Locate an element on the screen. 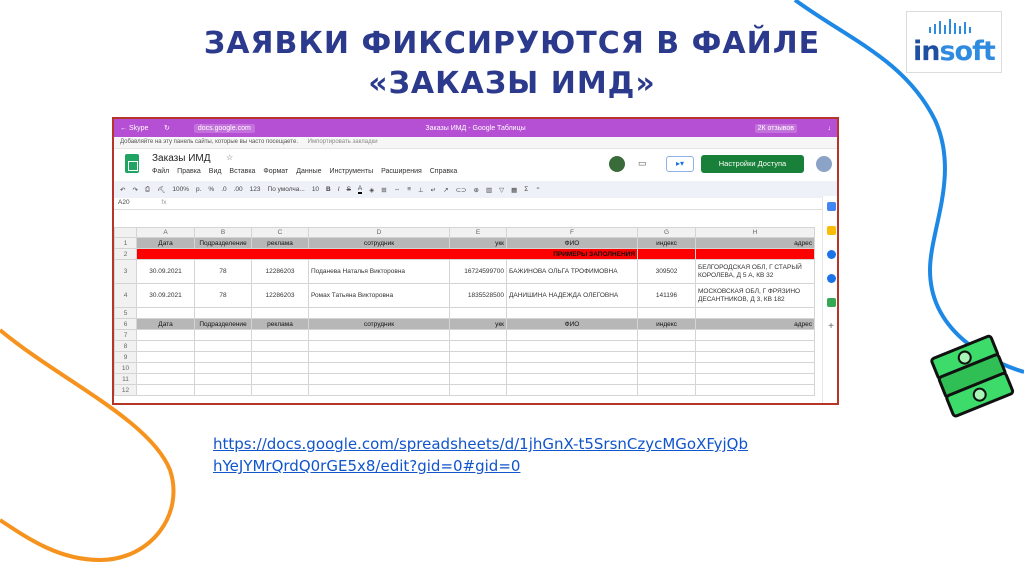 The image size is (1024, 574). borders-icon: ⊞ is located at coordinates (383, 190).